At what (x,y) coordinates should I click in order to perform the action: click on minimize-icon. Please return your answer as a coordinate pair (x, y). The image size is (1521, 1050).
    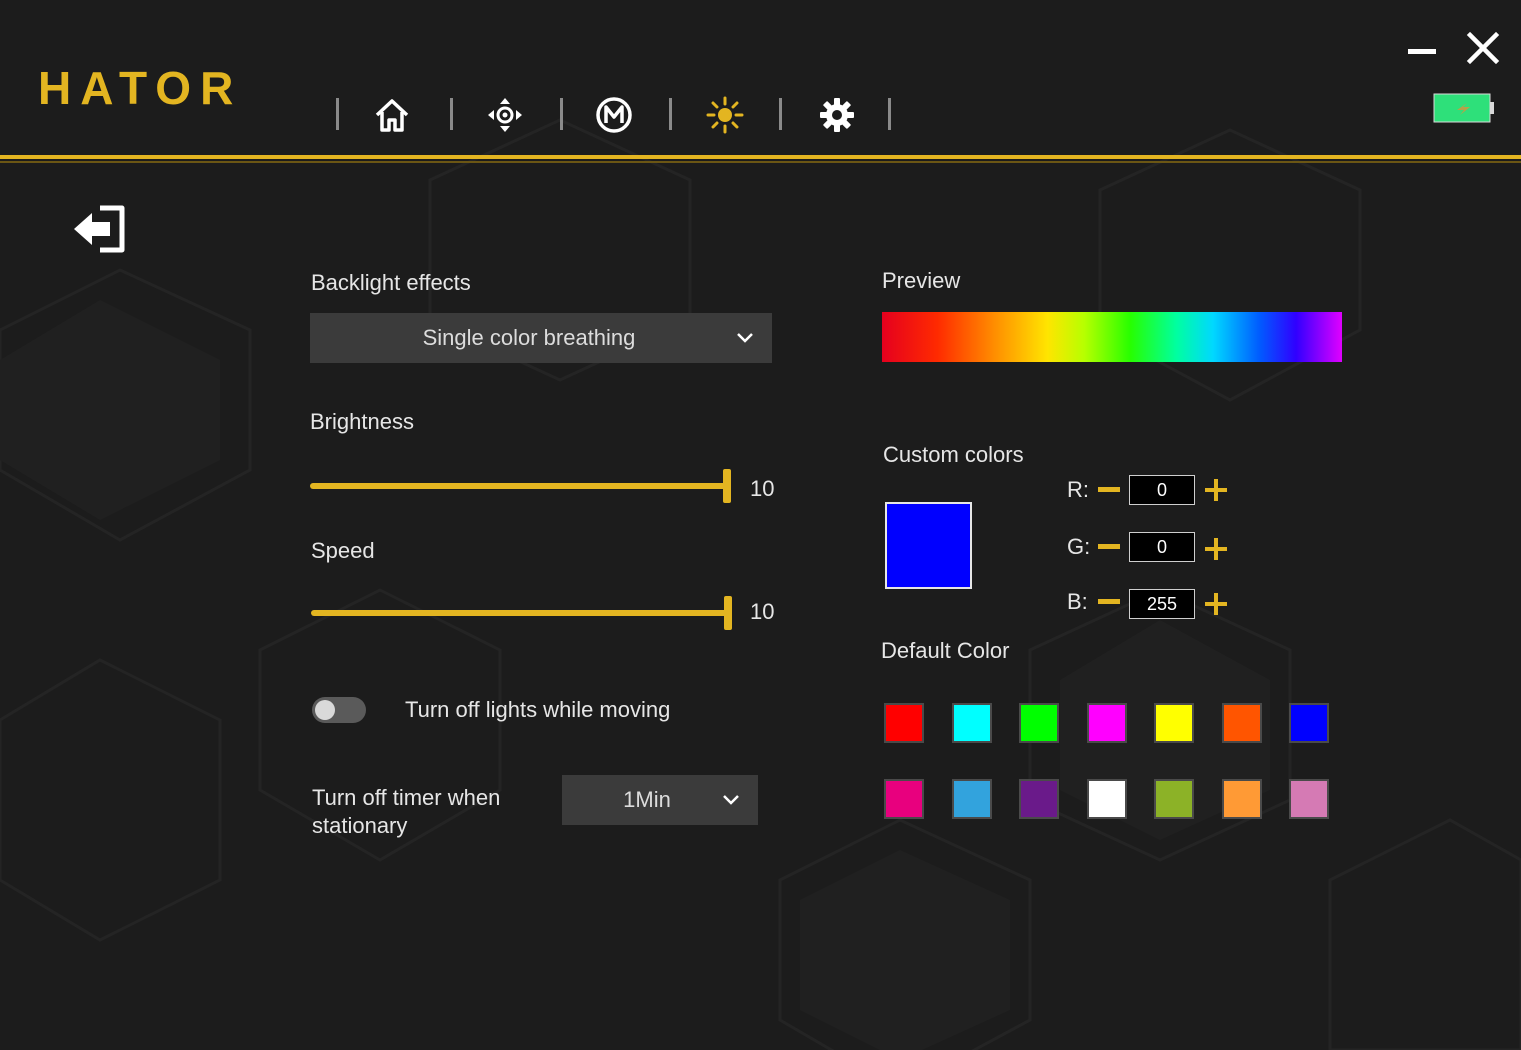
    Looking at the image, I should click on (1422, 51).